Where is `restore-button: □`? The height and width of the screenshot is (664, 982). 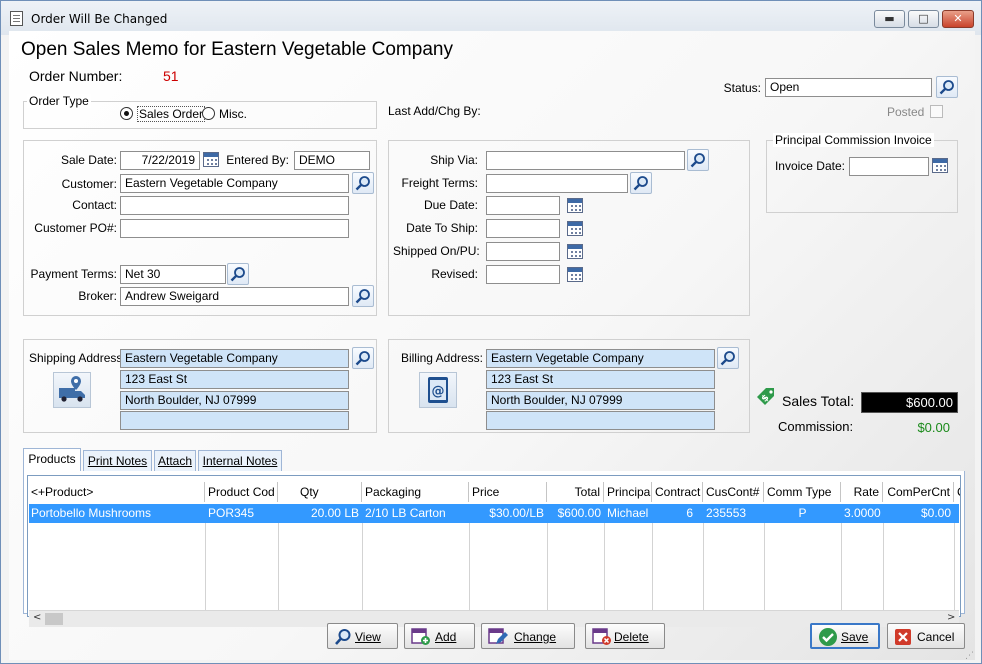 restore-button: □ is located at coordinates (923, 19).